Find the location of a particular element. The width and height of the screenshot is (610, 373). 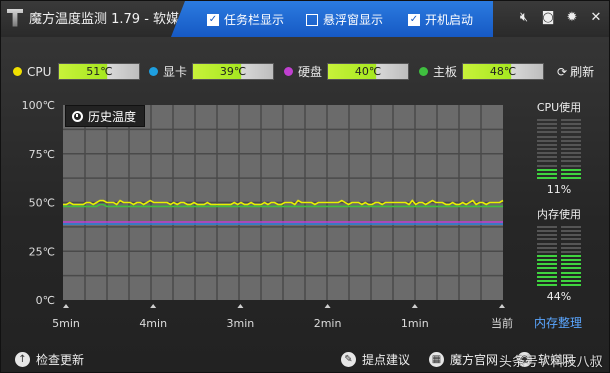

official-site-button: ▦ 魔方官网 is located at coordinates (463, 359).